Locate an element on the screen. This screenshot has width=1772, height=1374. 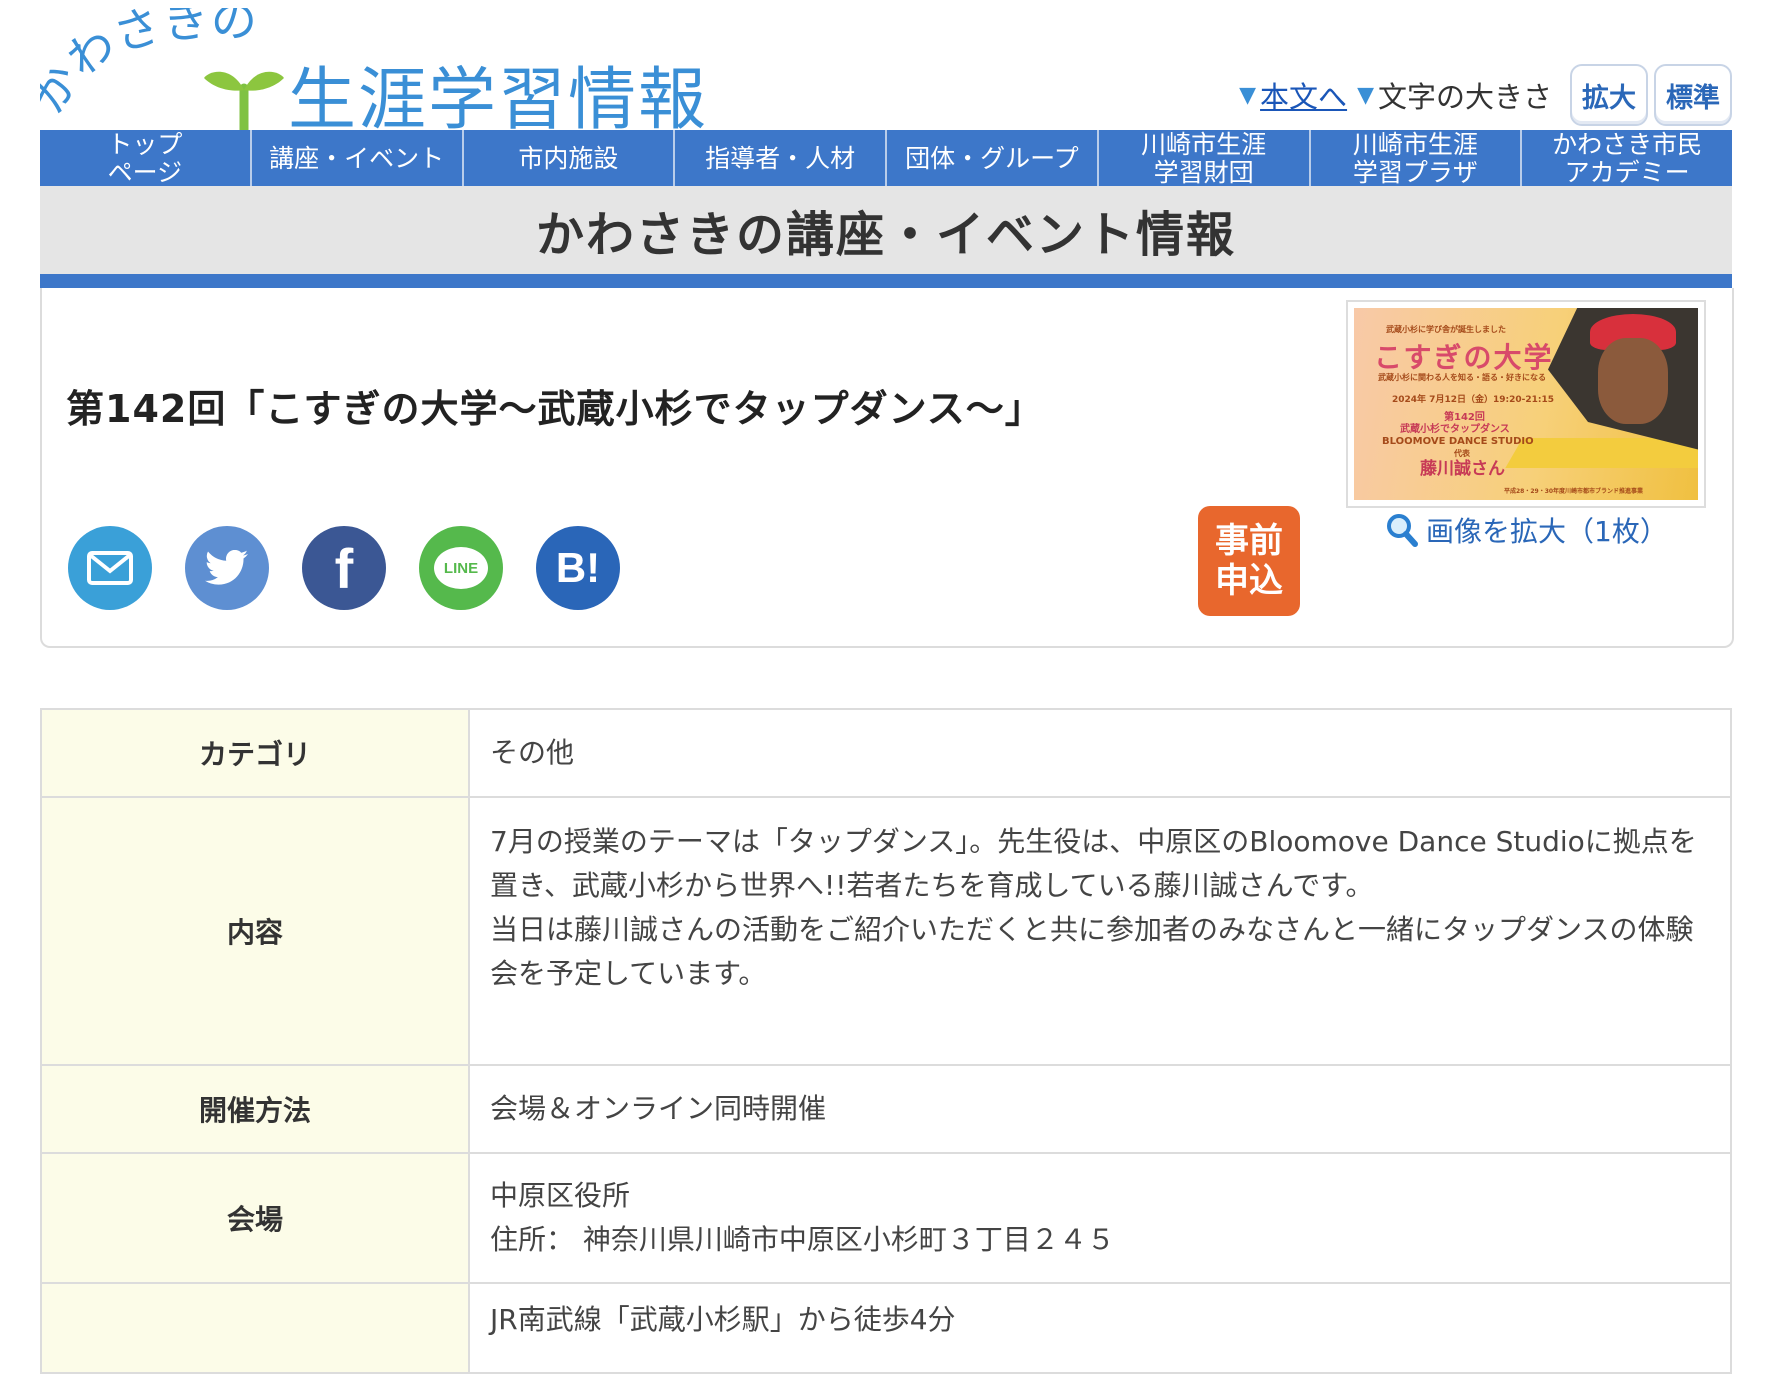
facebook-icon: f is located at coordinates (344, 568).